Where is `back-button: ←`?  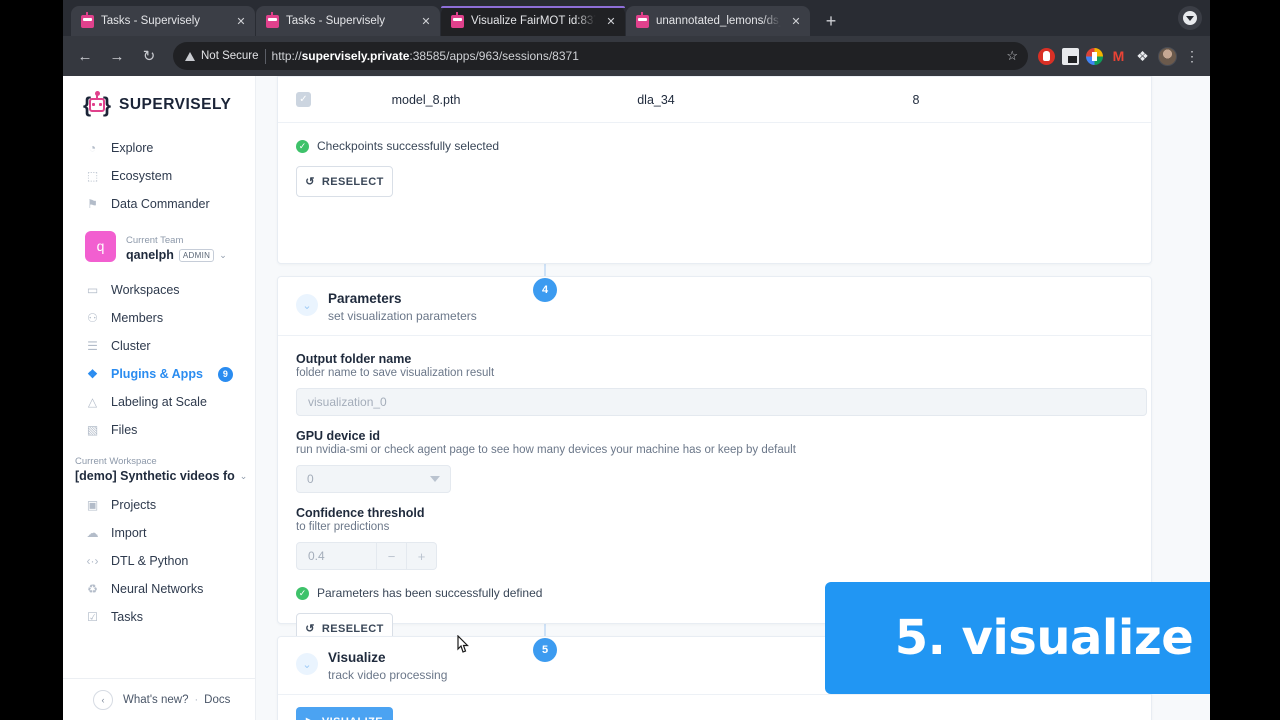 back-button: ← is located at coordinates (85, 56).